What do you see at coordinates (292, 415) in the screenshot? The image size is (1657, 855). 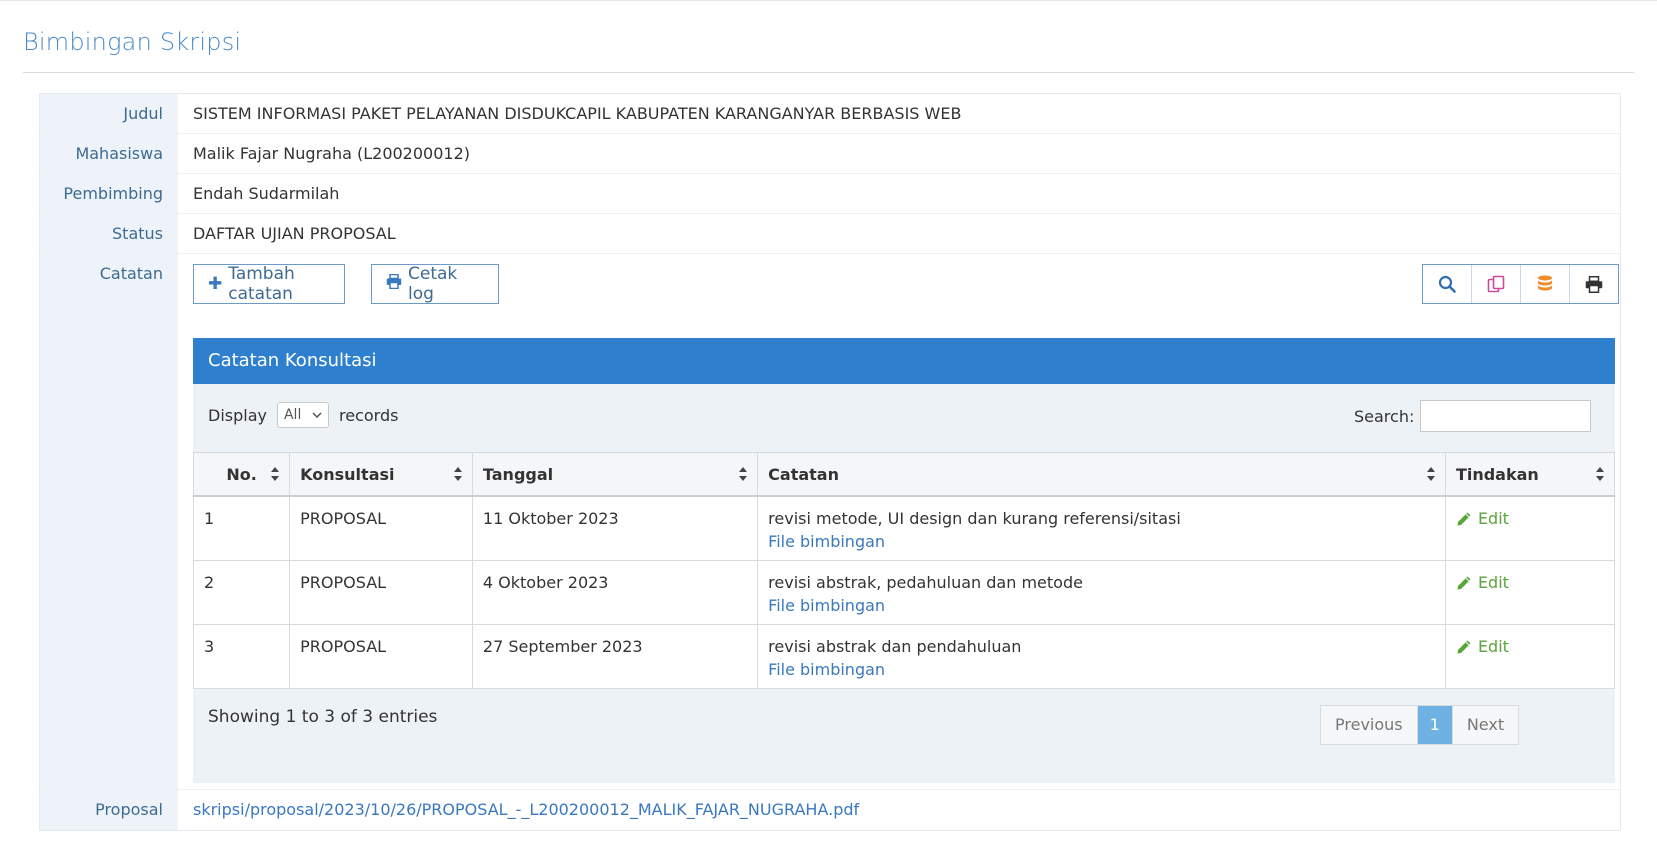 I see `display-select-value: All` at bounding box center [292, 415].